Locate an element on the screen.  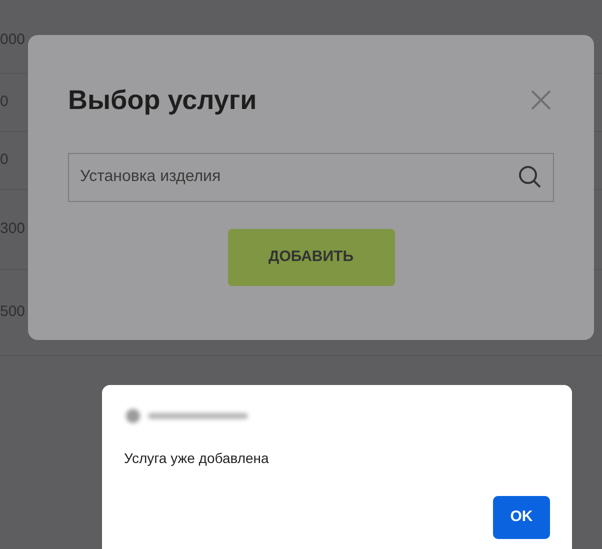
ok-button: OK is located at coordinates (521, 517).